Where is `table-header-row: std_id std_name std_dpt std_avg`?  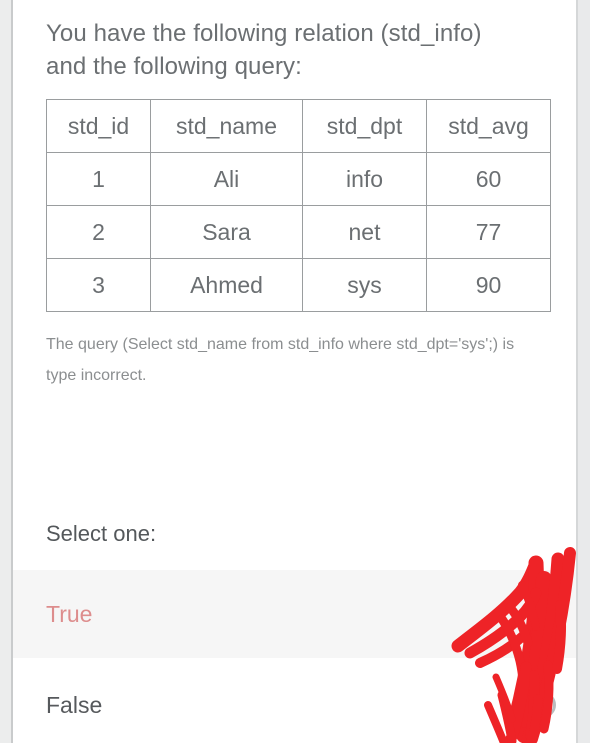
table-header-row: std_id std_name std_dpt std_avg is located at coordinates (298, 126).